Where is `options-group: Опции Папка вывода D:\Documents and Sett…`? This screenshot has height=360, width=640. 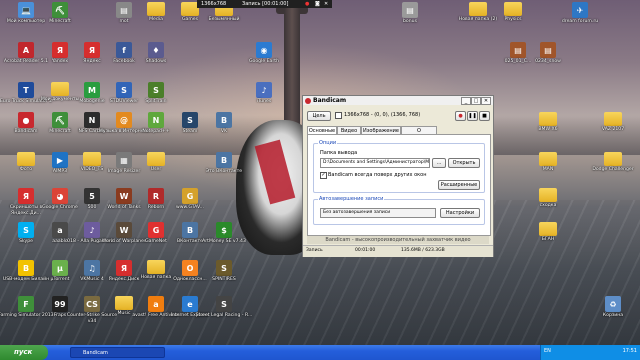
options-group: Опции Папка вывода D:\Documents and Sett… is located at coordinates (399, 166).